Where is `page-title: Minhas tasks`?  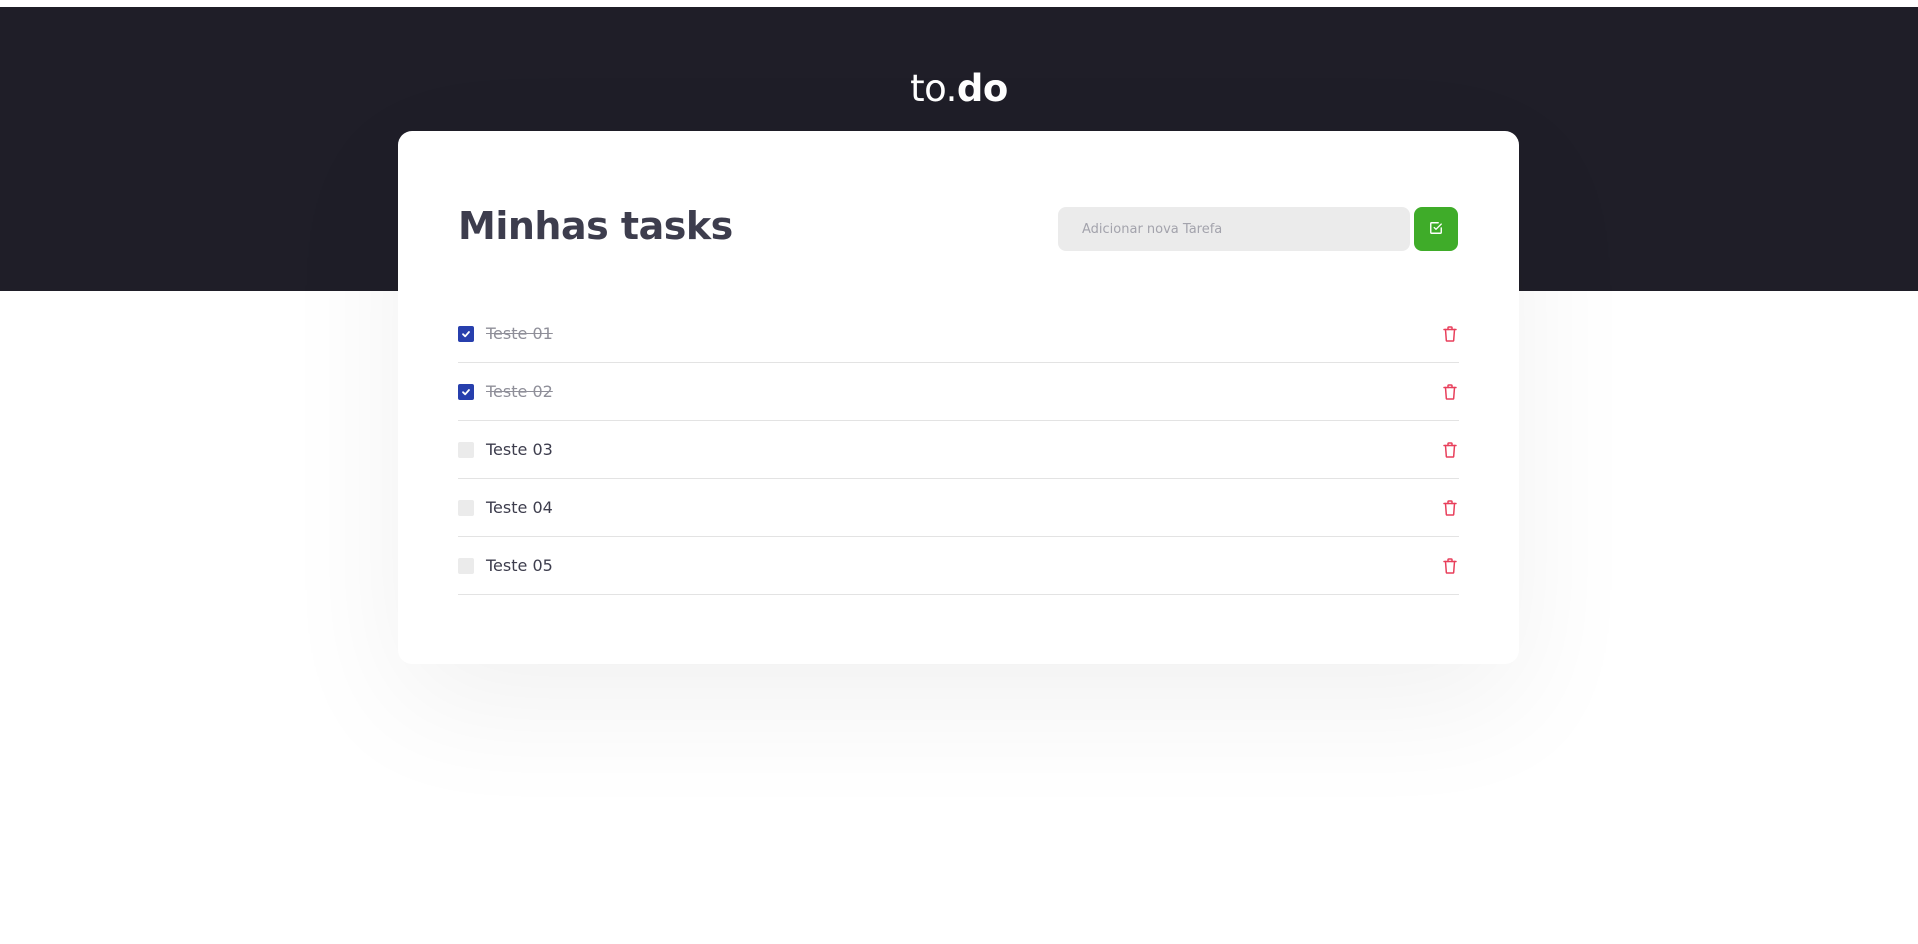 page-title: Minhas tasks is located at coordinates (595, 226).